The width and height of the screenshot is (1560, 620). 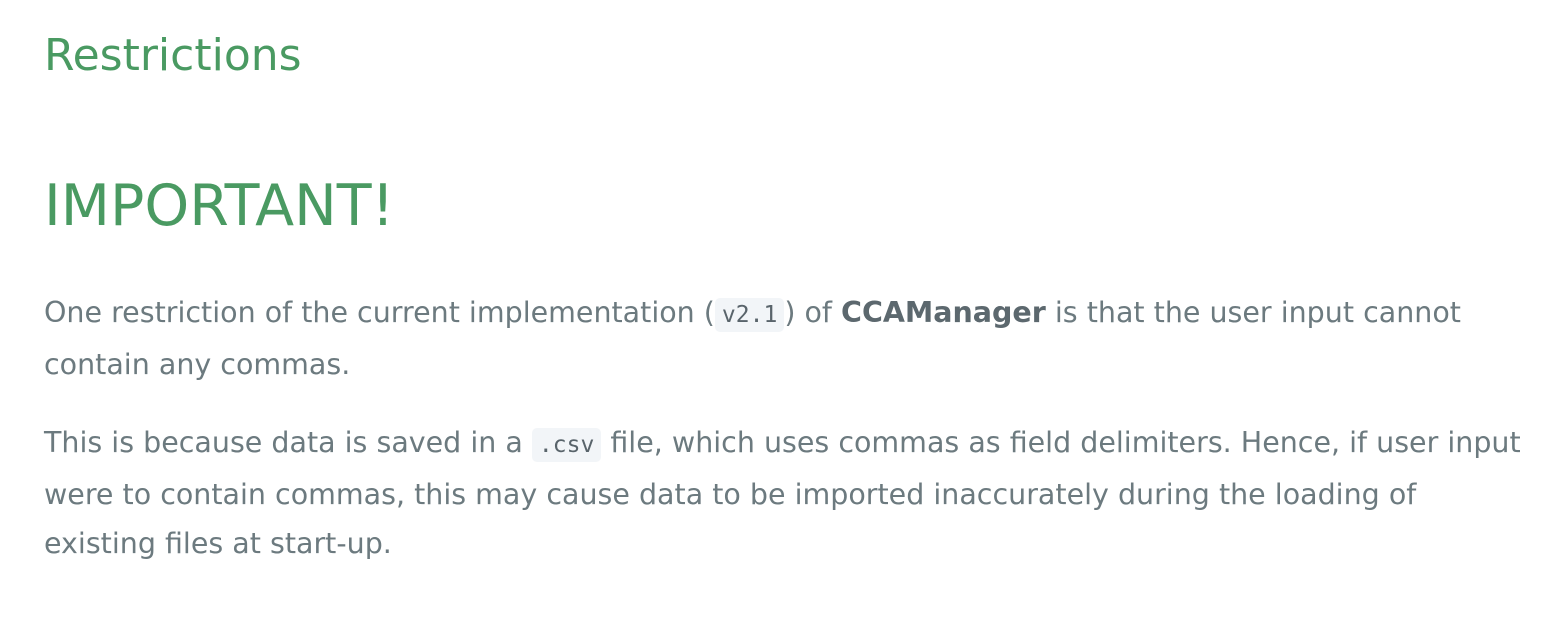 What do you see at coordinates (813, 312) in the screenshot?
I see `paragraph-text: ) of` at bounding box center [813, 312].